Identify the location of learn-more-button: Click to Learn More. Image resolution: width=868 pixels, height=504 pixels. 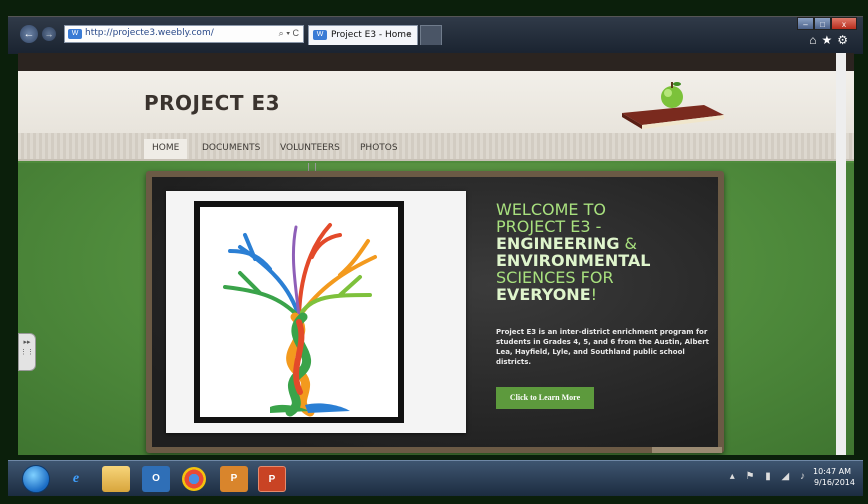
(545, 398).